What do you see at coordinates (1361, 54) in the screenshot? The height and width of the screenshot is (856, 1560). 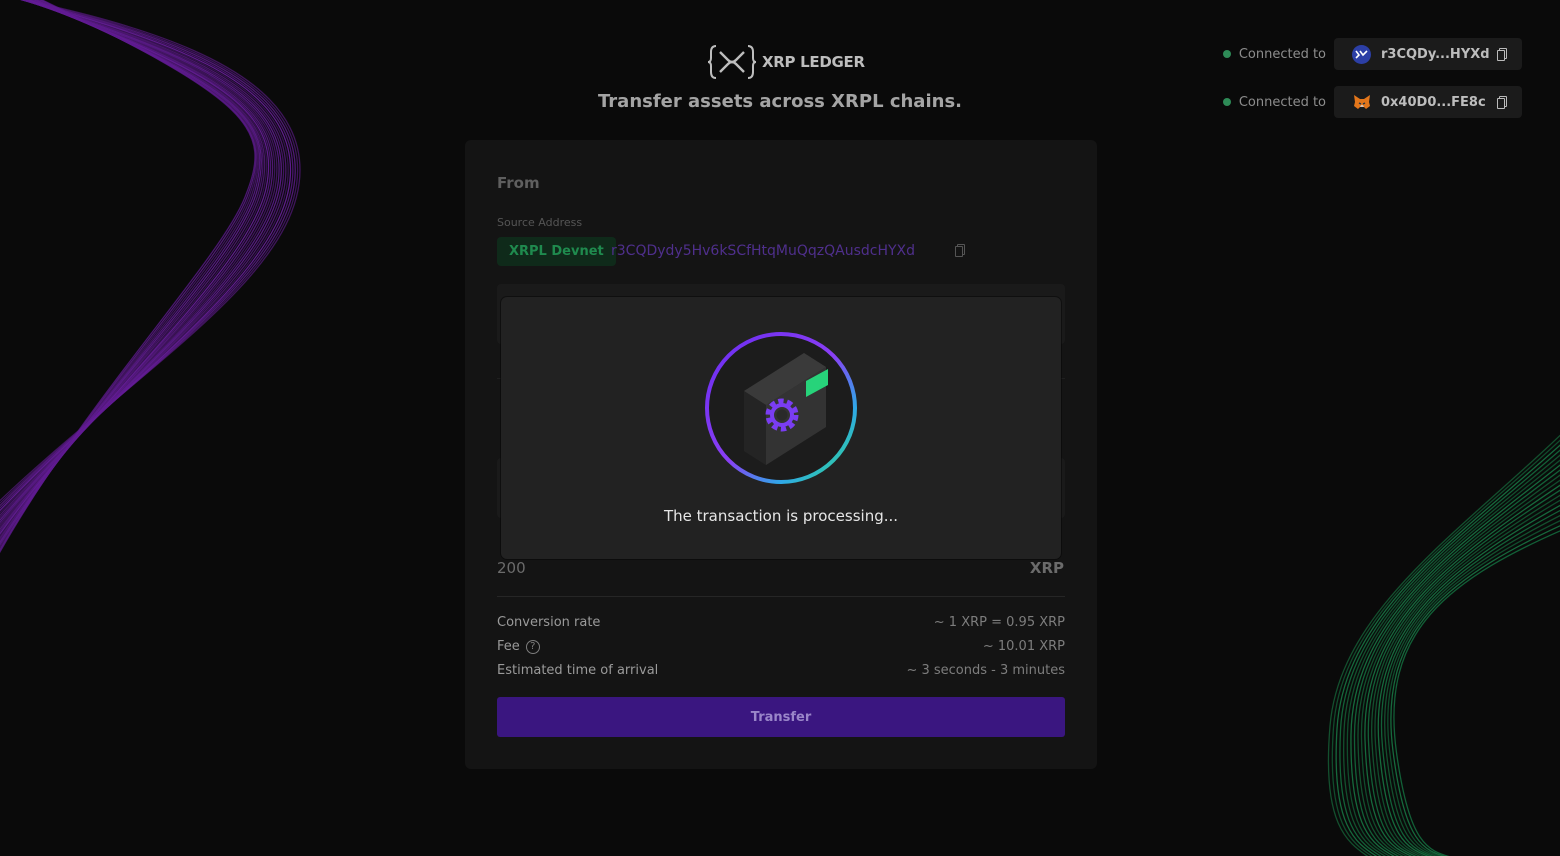 I see `xumm-icon` at bounding box center [1361, 54].